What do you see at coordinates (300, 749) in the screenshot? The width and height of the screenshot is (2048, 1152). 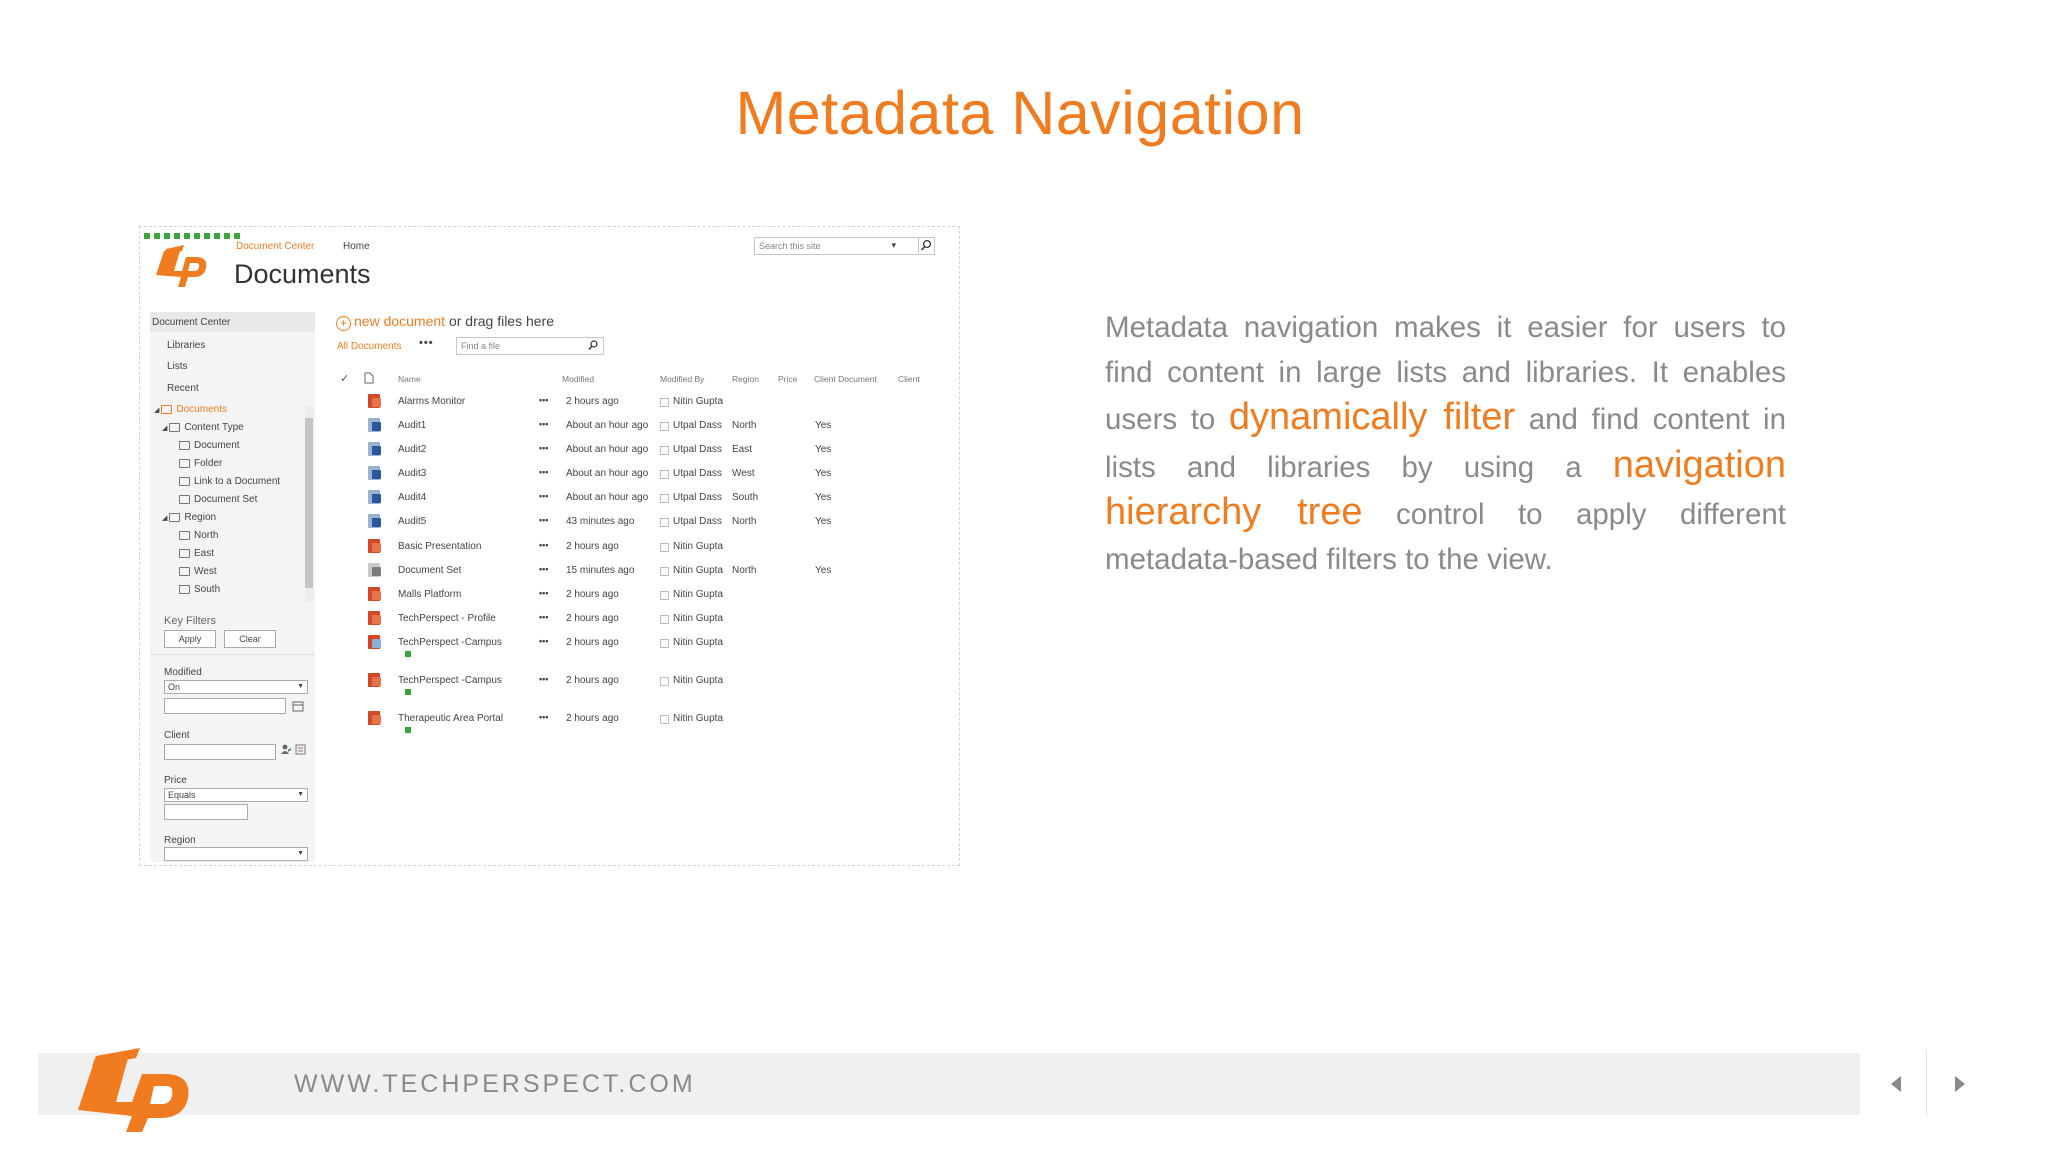 I see `address-book-icon` at bounding box center [300, 749].